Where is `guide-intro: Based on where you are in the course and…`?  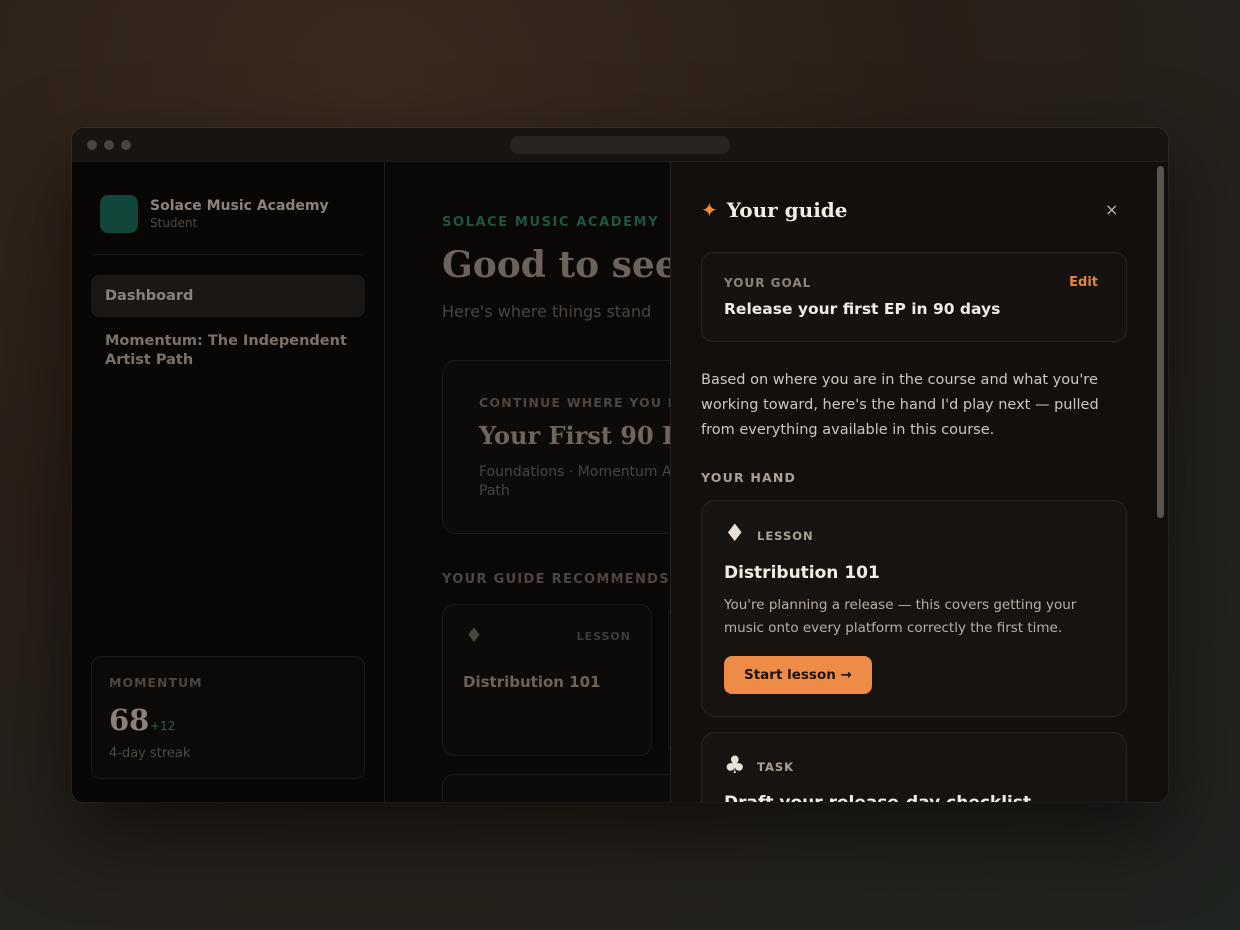 guide-intro: Based on where you are in the course and… is located at coordinates (900, 405).